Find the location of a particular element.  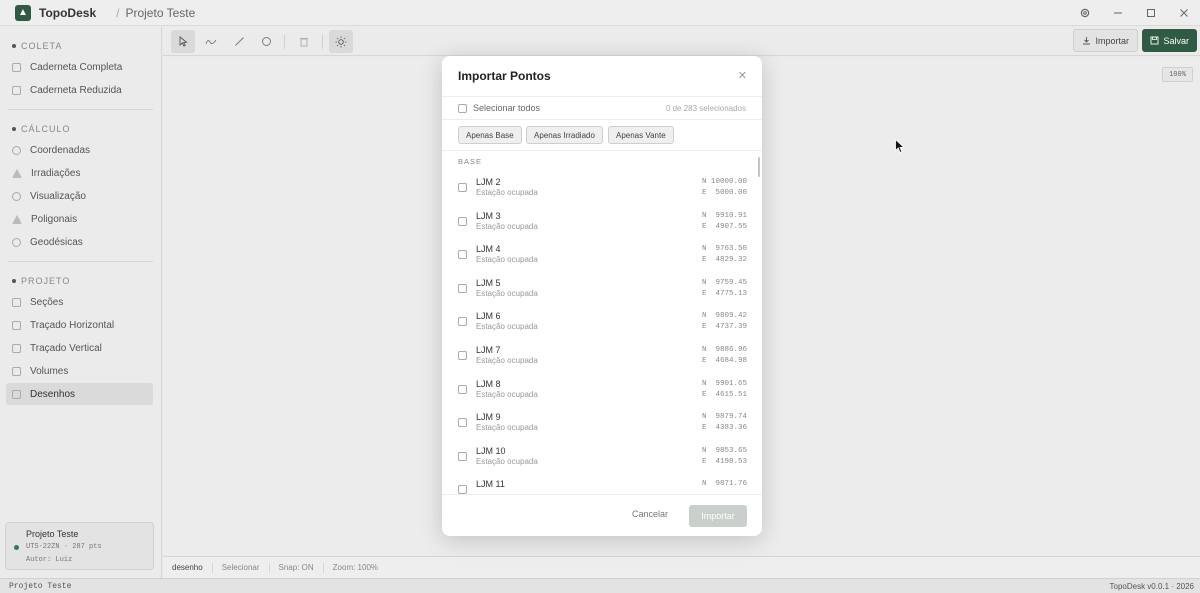

save-button-label: Salvar is located at coordinates (1176, 40).